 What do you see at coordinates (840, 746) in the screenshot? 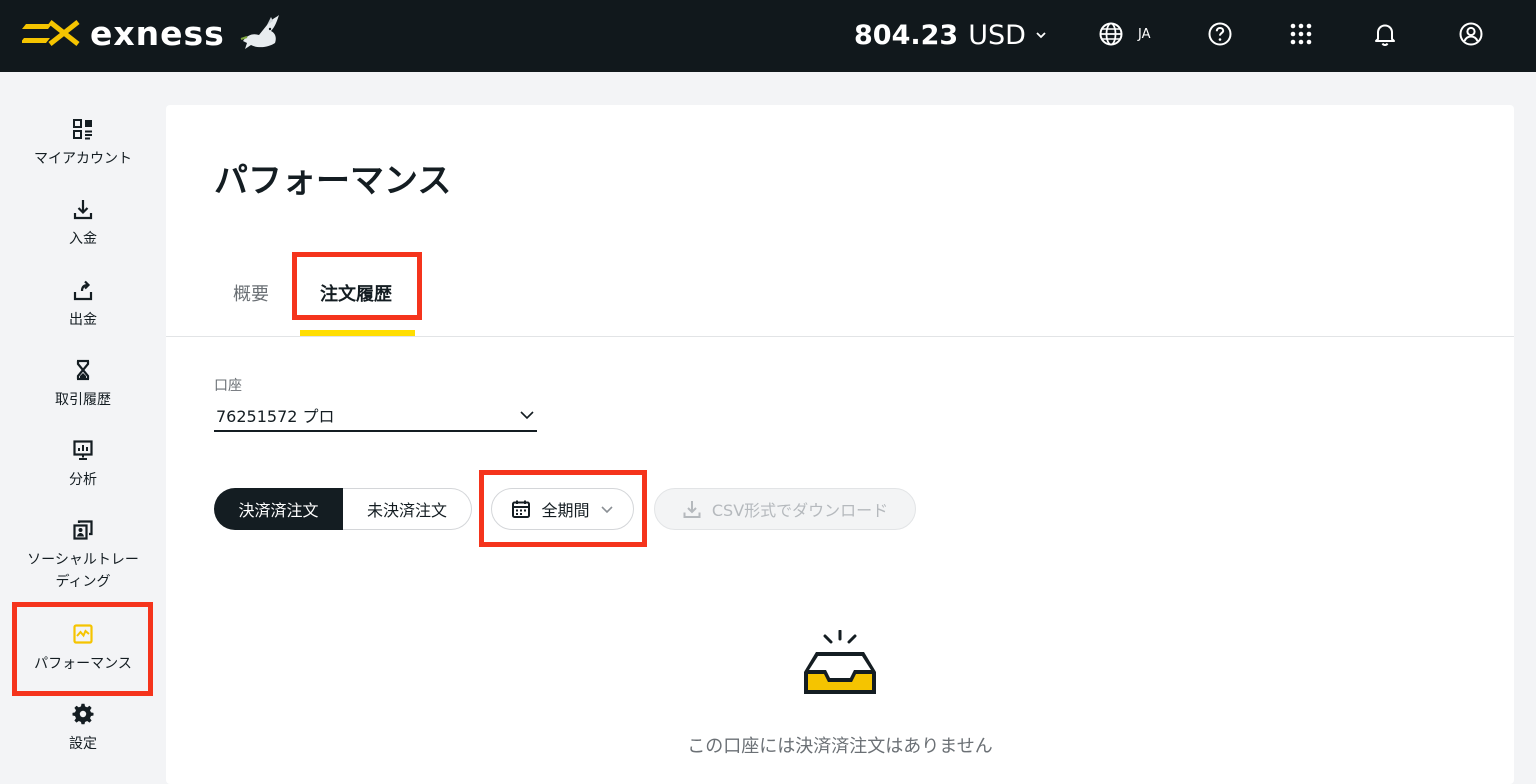
I see `empty-state-message: この口座には決済済注文はありません` at bounding box center [840, 746].